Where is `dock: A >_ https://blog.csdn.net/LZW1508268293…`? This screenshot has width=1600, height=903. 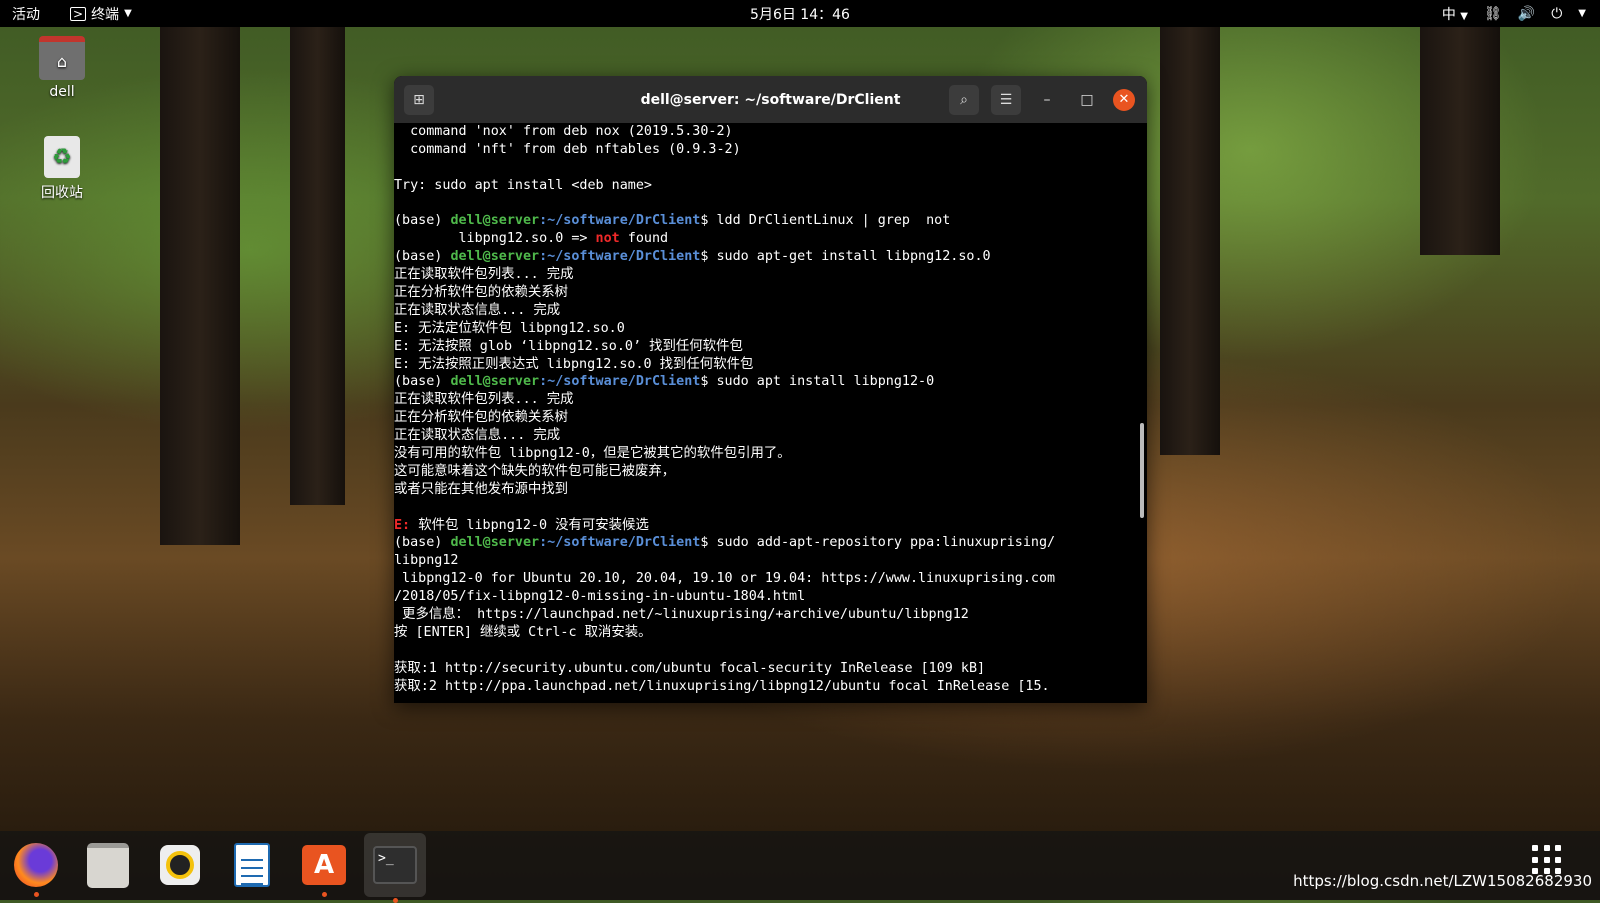
dock: A >_ https://blog.csdn.net/LZW1508268293… is located at coordinates (800, 867).